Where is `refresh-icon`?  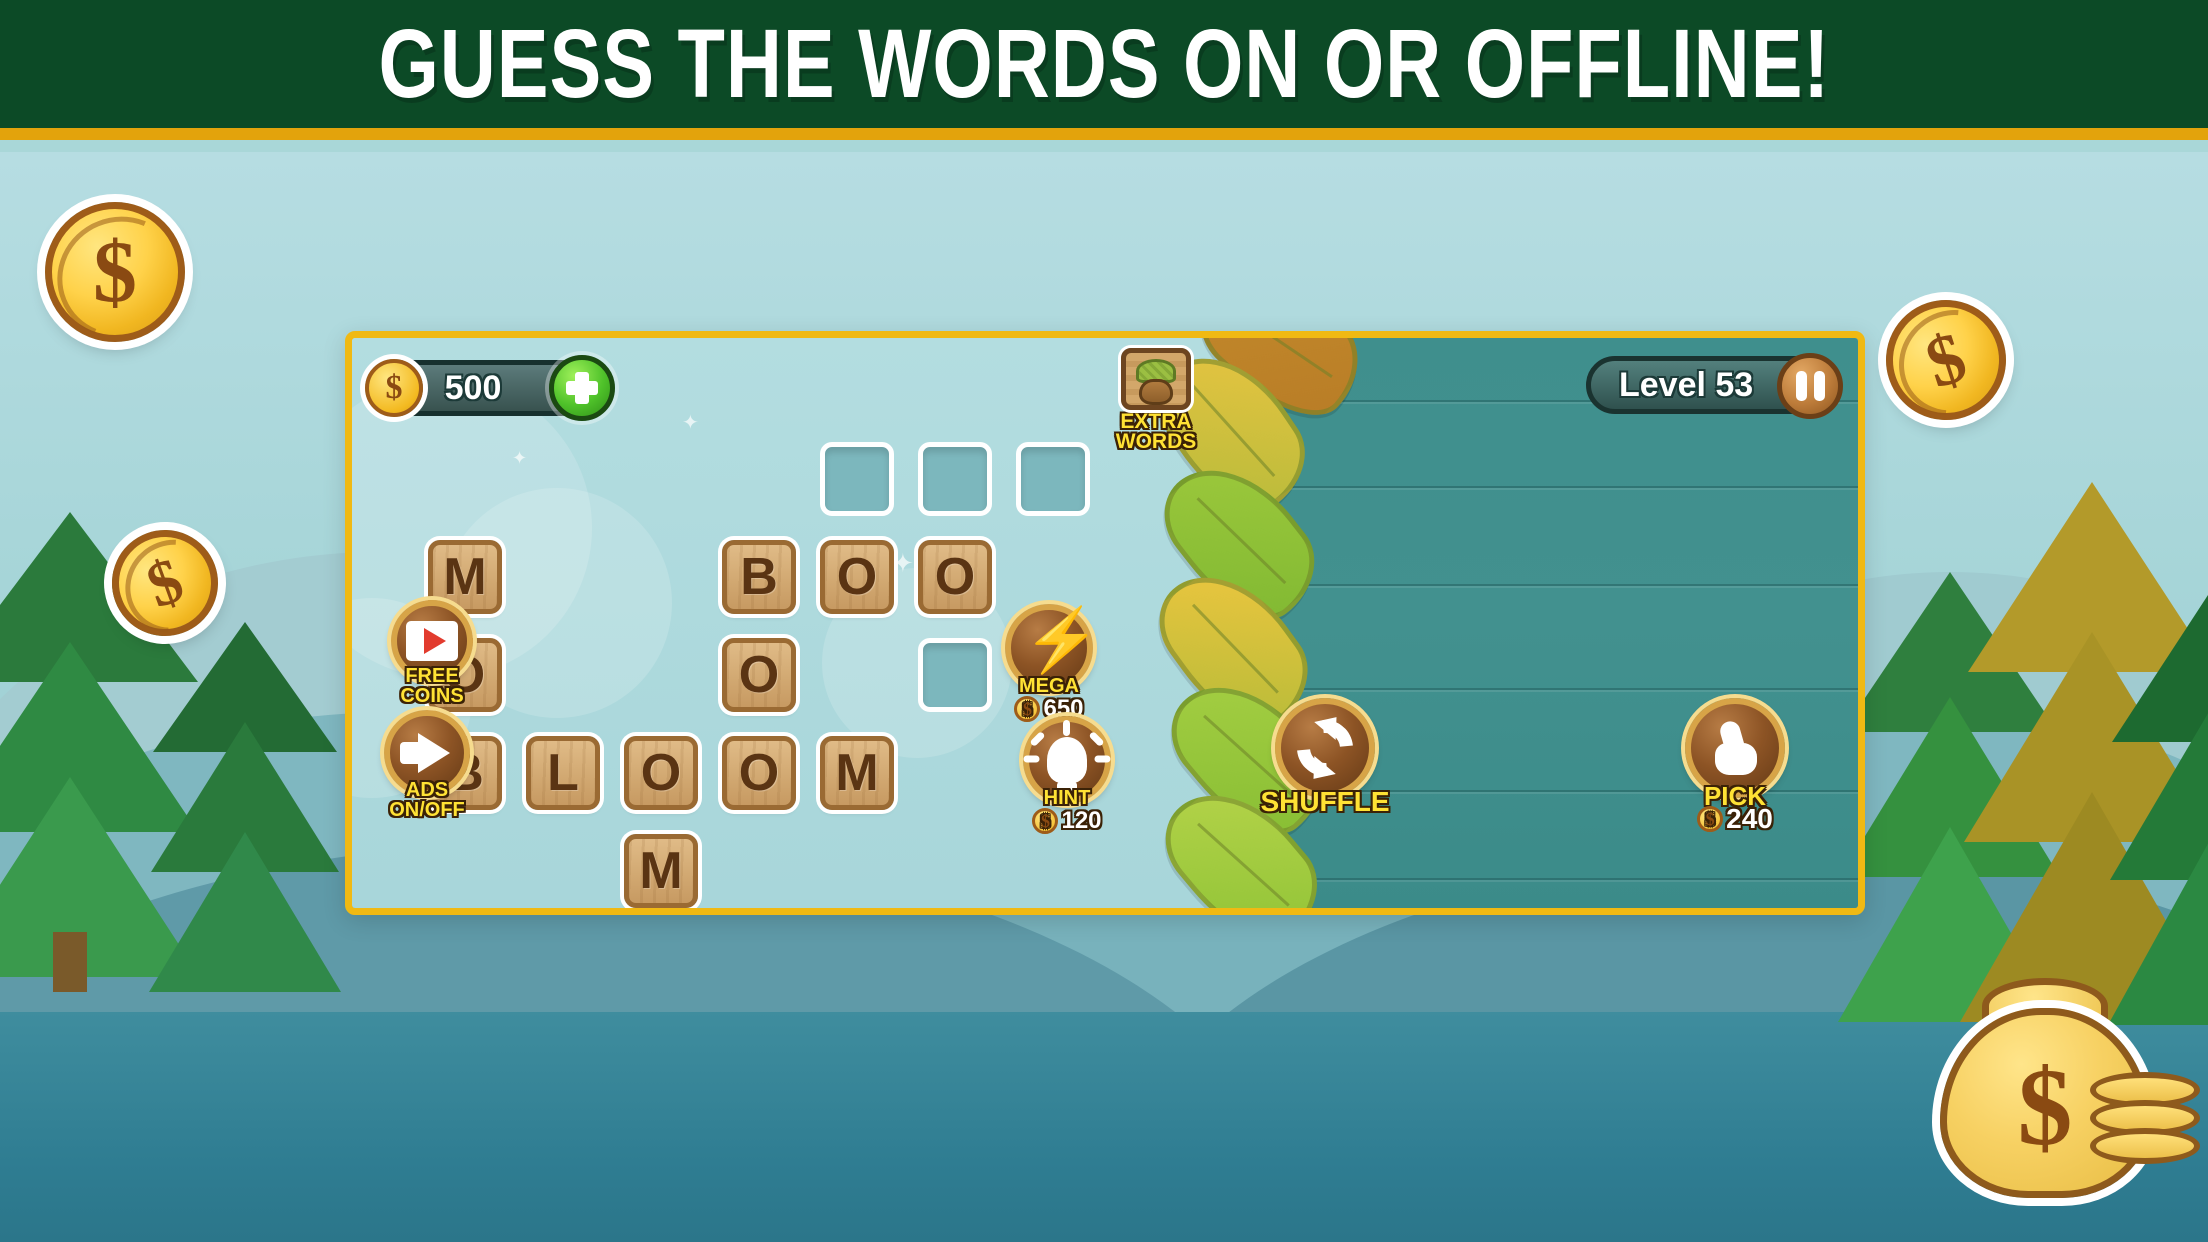 refresh-icon is located at coordinates (1325, 748).